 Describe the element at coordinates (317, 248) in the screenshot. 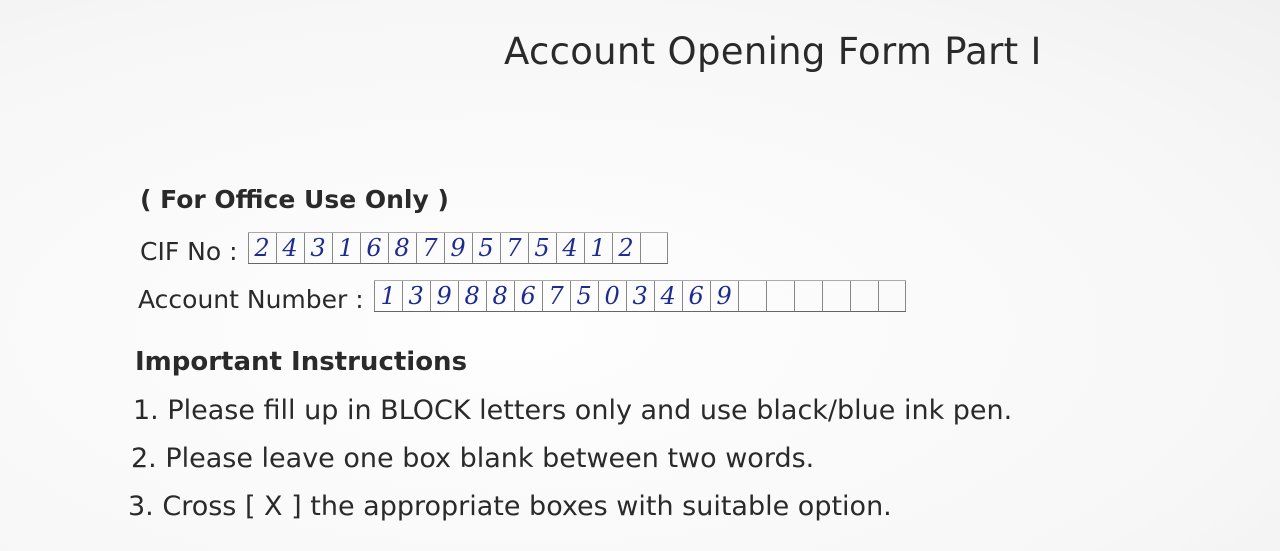

I see `cif-digit-box: 3` at that location.